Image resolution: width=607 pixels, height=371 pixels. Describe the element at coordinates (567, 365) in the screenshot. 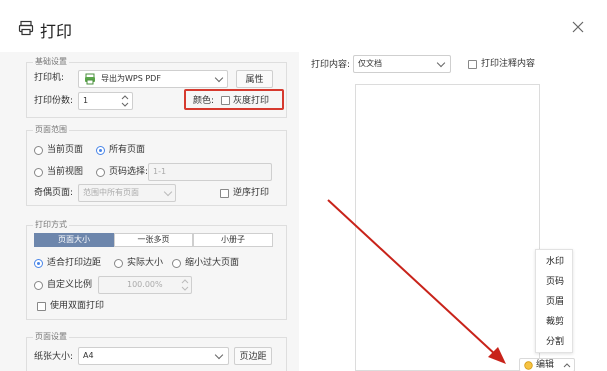

I see `chevron-up-icon` at that location.